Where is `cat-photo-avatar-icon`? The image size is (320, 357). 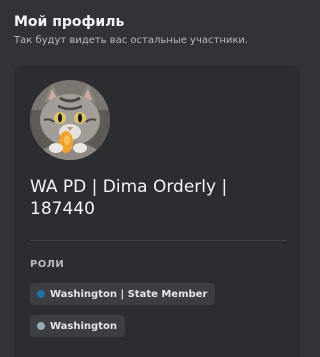 cat-photo-avatar-icon is located at coordinates (70, 120).